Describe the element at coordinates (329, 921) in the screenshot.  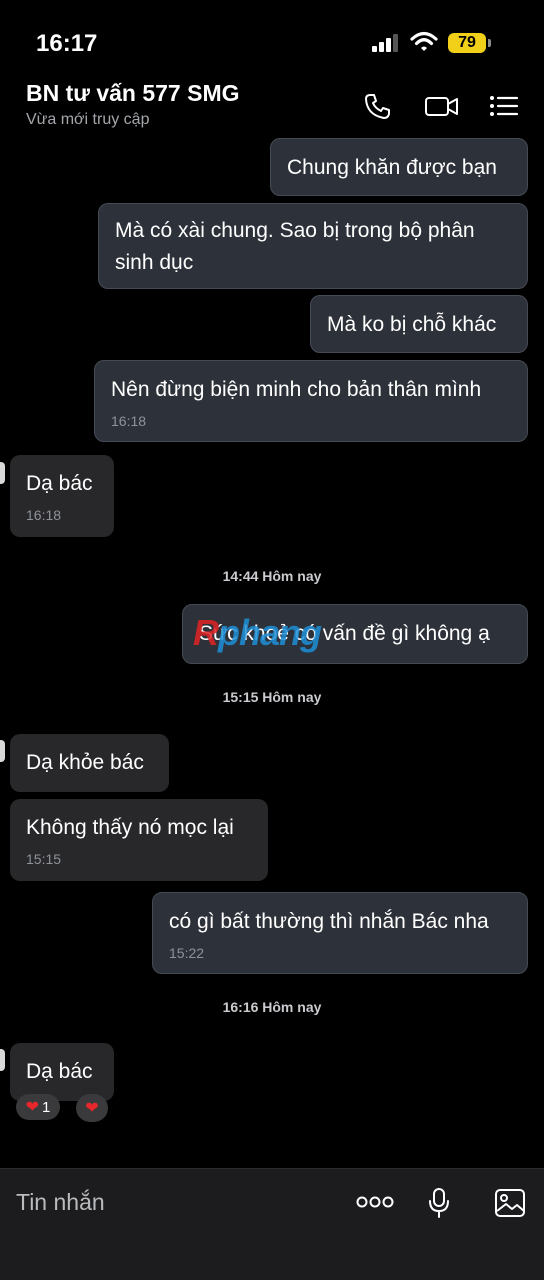
I see `message-text: có gì bất thường thì nhắn Bác nha` at that location.